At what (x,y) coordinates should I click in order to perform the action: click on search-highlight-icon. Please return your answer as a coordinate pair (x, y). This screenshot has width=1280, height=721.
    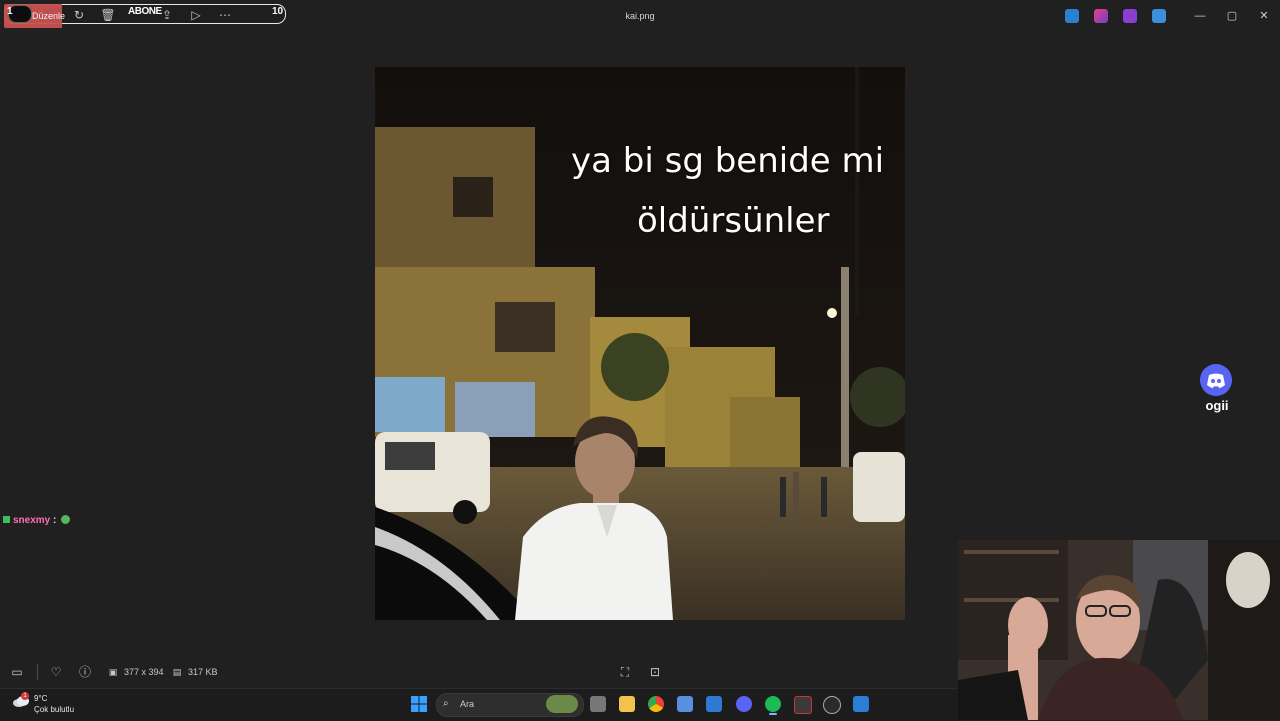
    Looking at the image, I should click on (562, 704).